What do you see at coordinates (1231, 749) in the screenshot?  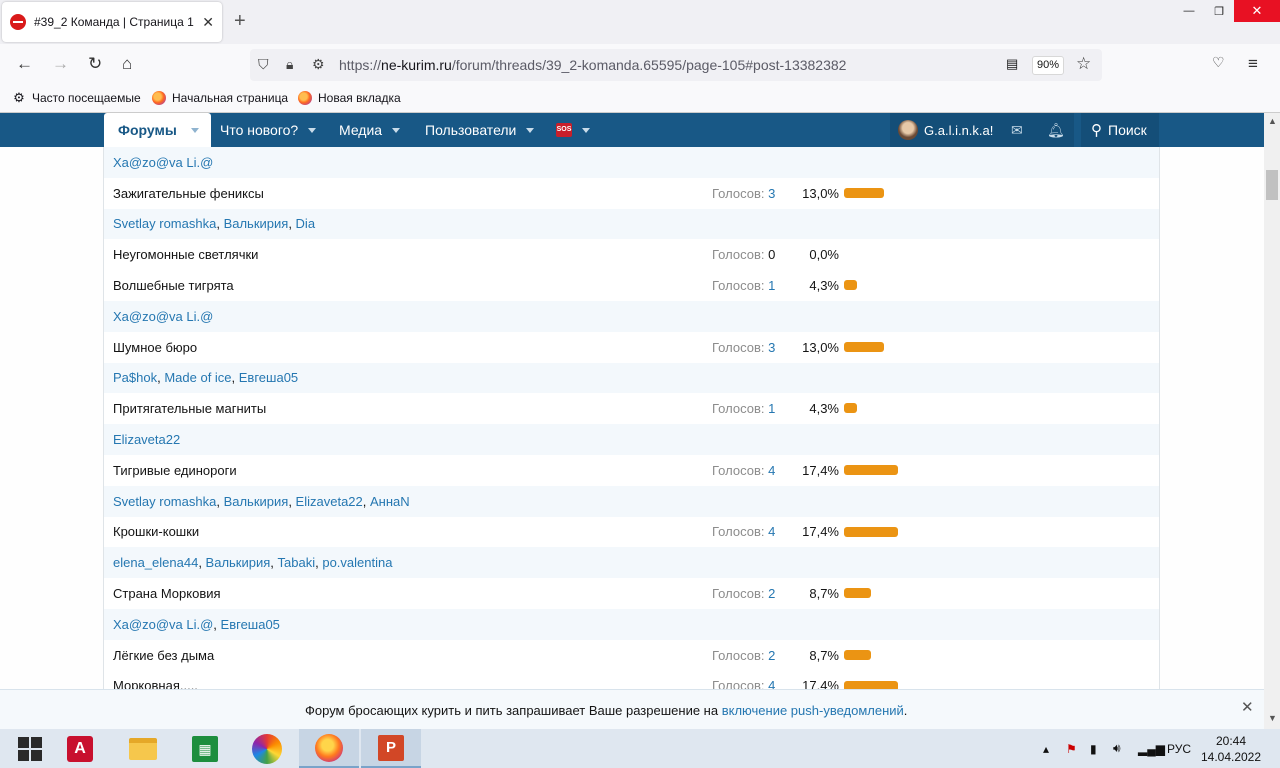 I see `clock: 20:44 14.04.2022` at bounding box center [1231, 749].